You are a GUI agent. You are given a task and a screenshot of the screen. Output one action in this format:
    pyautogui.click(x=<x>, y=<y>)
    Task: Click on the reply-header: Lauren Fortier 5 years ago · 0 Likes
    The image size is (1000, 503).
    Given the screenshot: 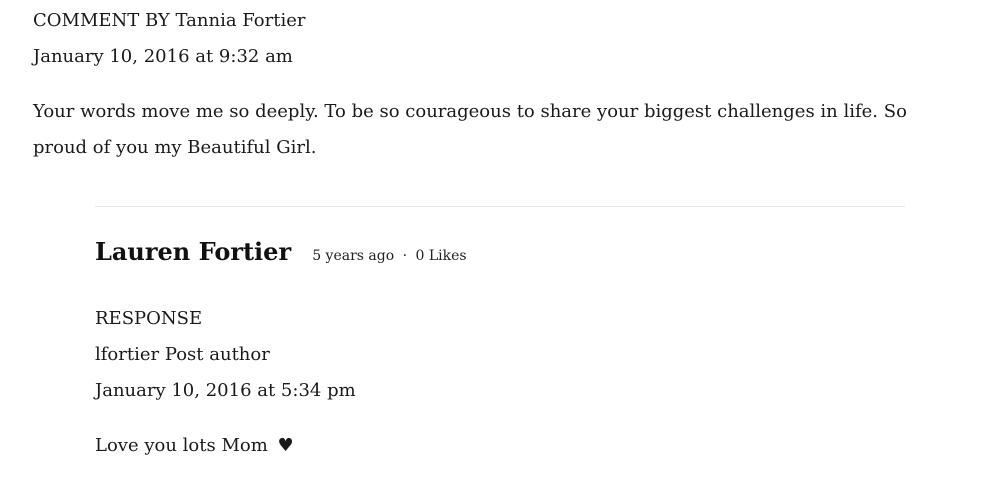 What is the action you would take?
    pyautogui.click(x=281, y=252)
    